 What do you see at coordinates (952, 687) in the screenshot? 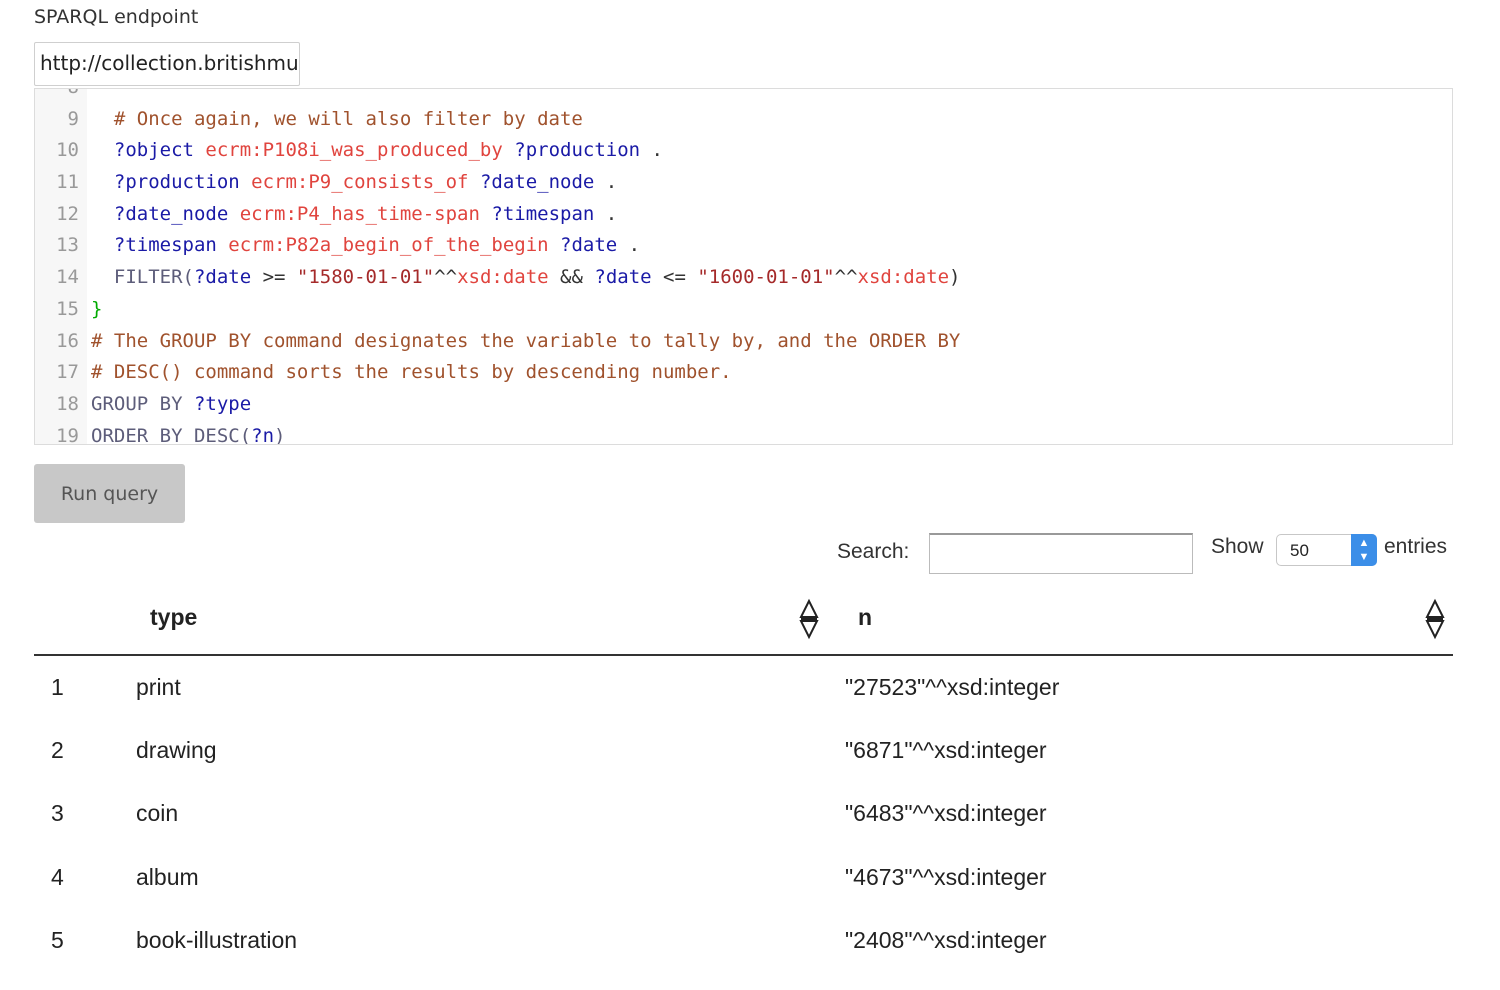
I see `cell-n: "27523"^^xsd:integer` at bounding box center [952, 687].